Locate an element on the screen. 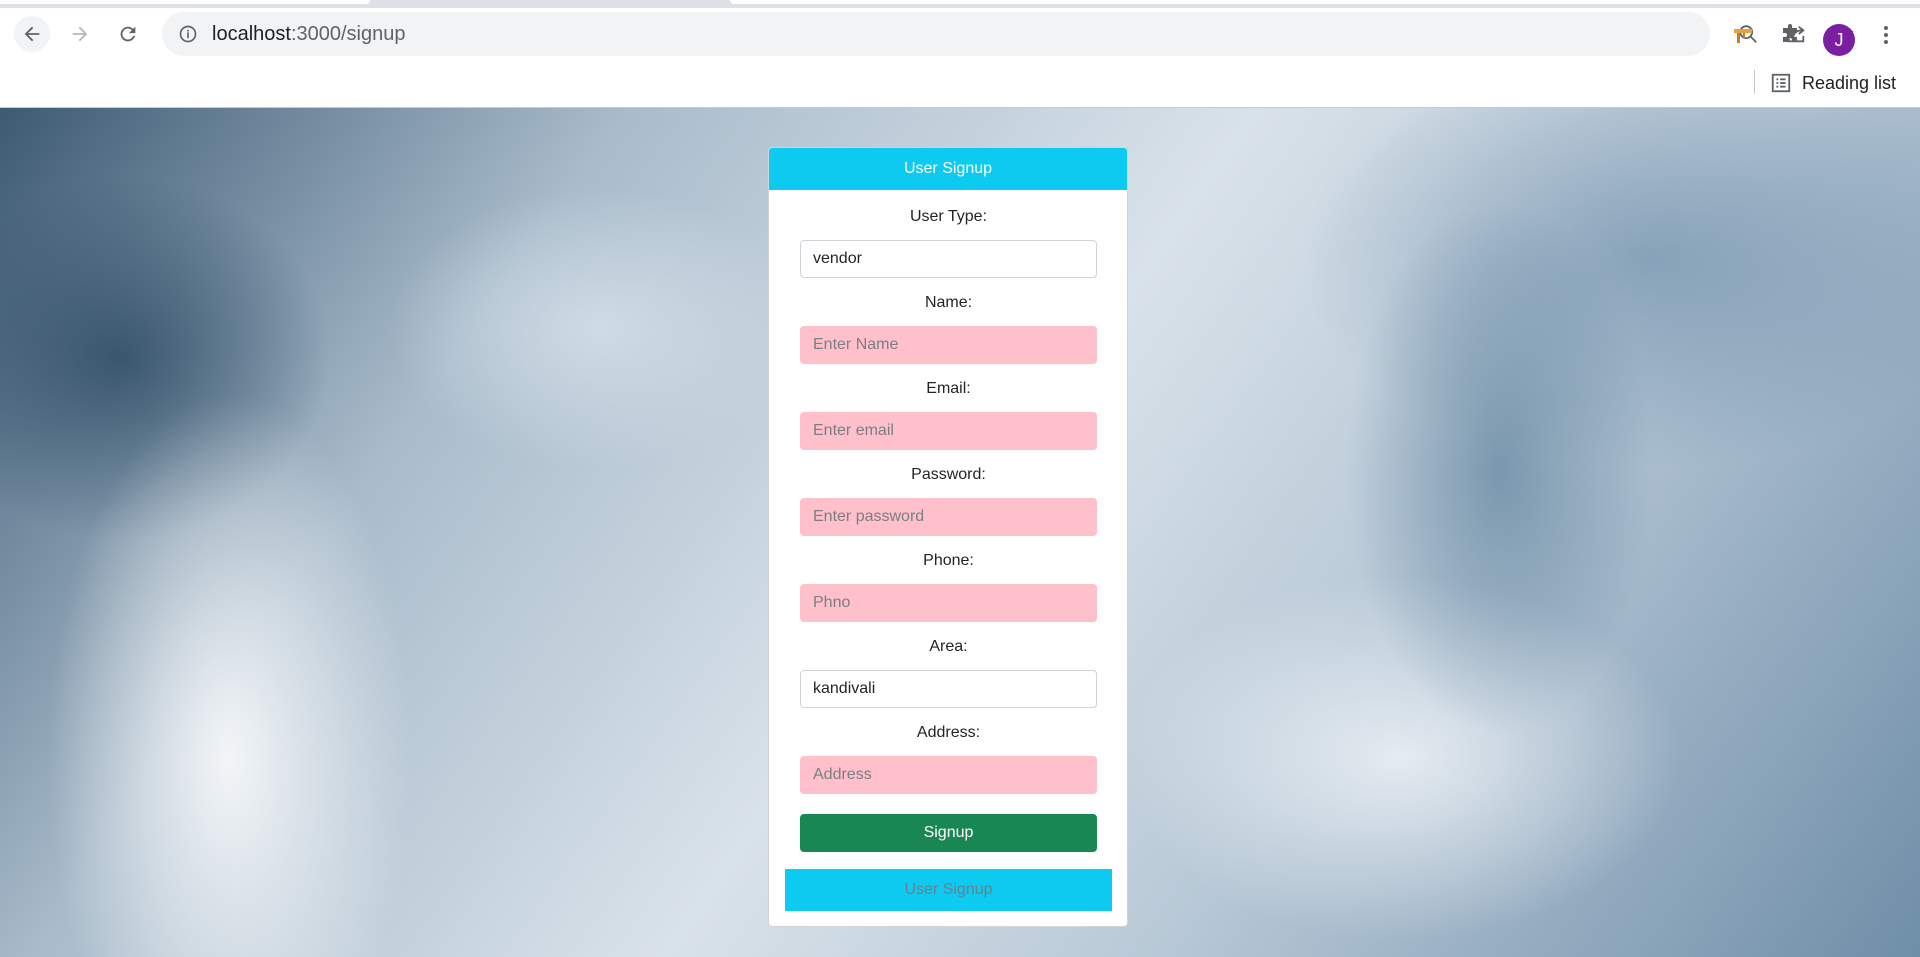 Image resolution: width=1920 pixels, height=957 pixels. address-field: Address: is located at coordinates (948, 758).